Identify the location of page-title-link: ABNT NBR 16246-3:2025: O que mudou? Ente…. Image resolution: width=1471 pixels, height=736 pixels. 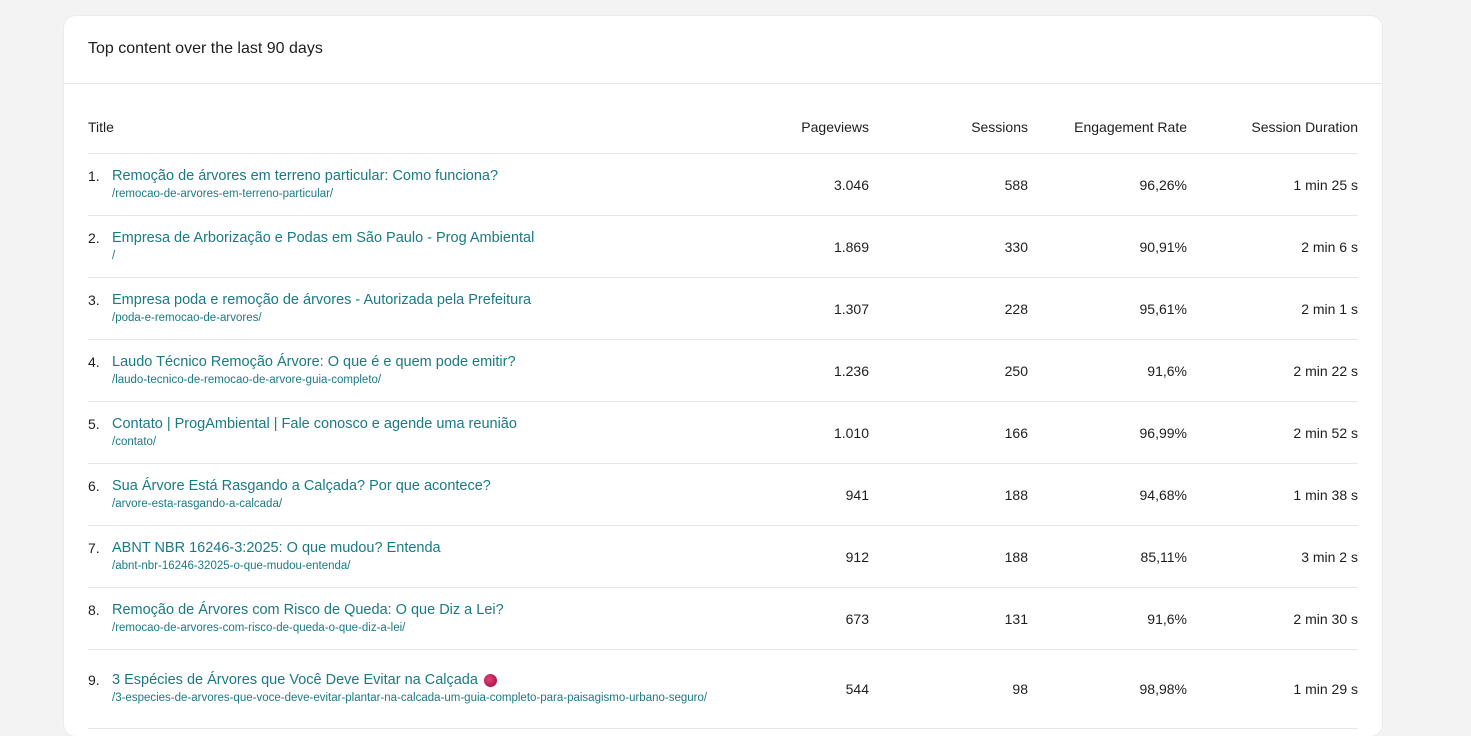
(276, 548).